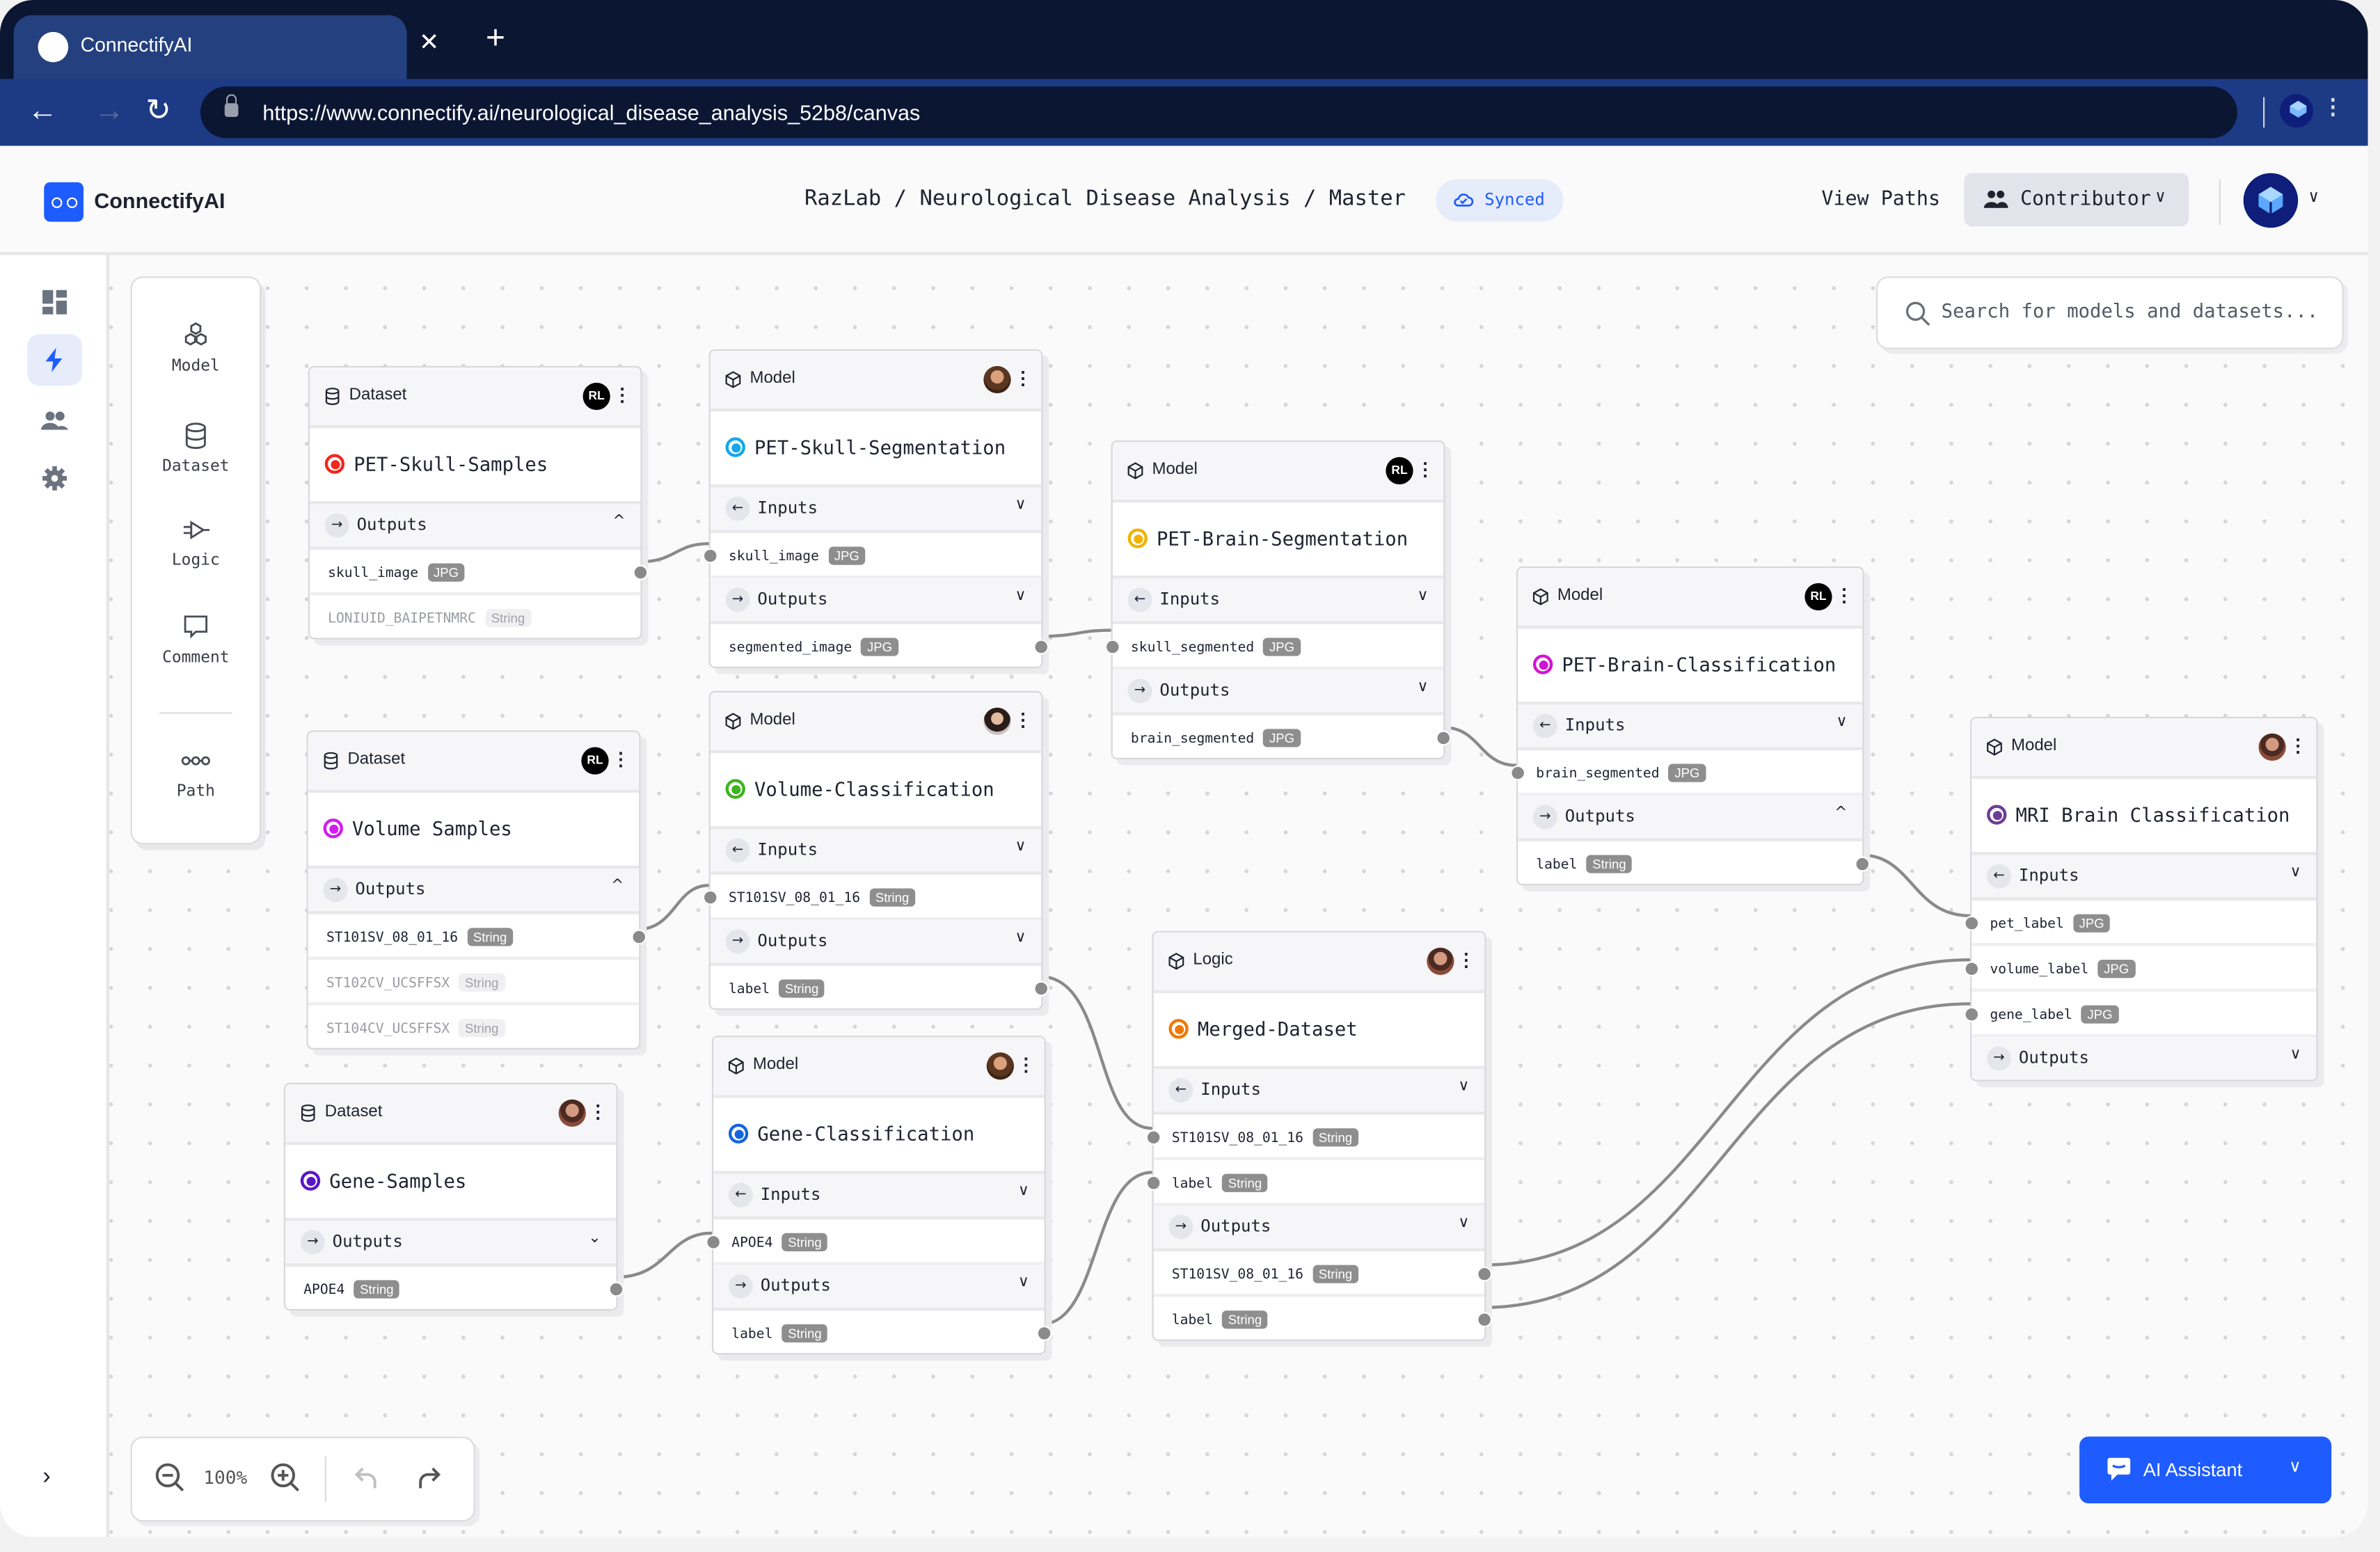 The width and height of the screenshot is (2380, 1552). What do you see at coordinates (196, 347) in the screenshot?
I see `palette-item-model: Model` at bounding box center [196, 347].